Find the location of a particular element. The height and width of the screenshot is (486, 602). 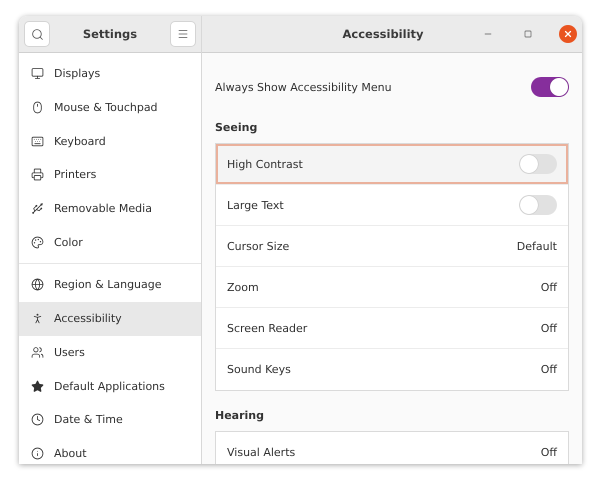

settings-row: Visual Alerts Off is located at coordinates (392, 448).